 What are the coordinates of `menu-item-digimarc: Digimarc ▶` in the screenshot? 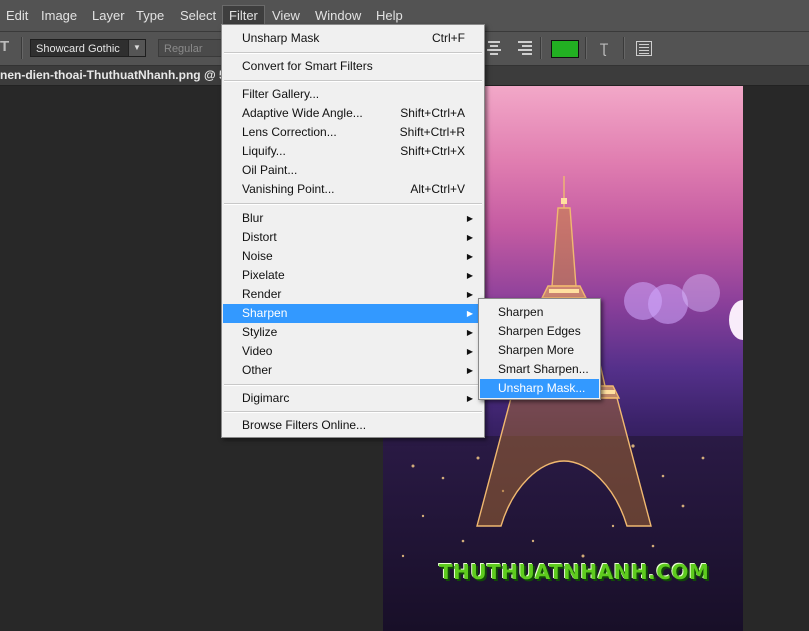 It's located at (353, 398).